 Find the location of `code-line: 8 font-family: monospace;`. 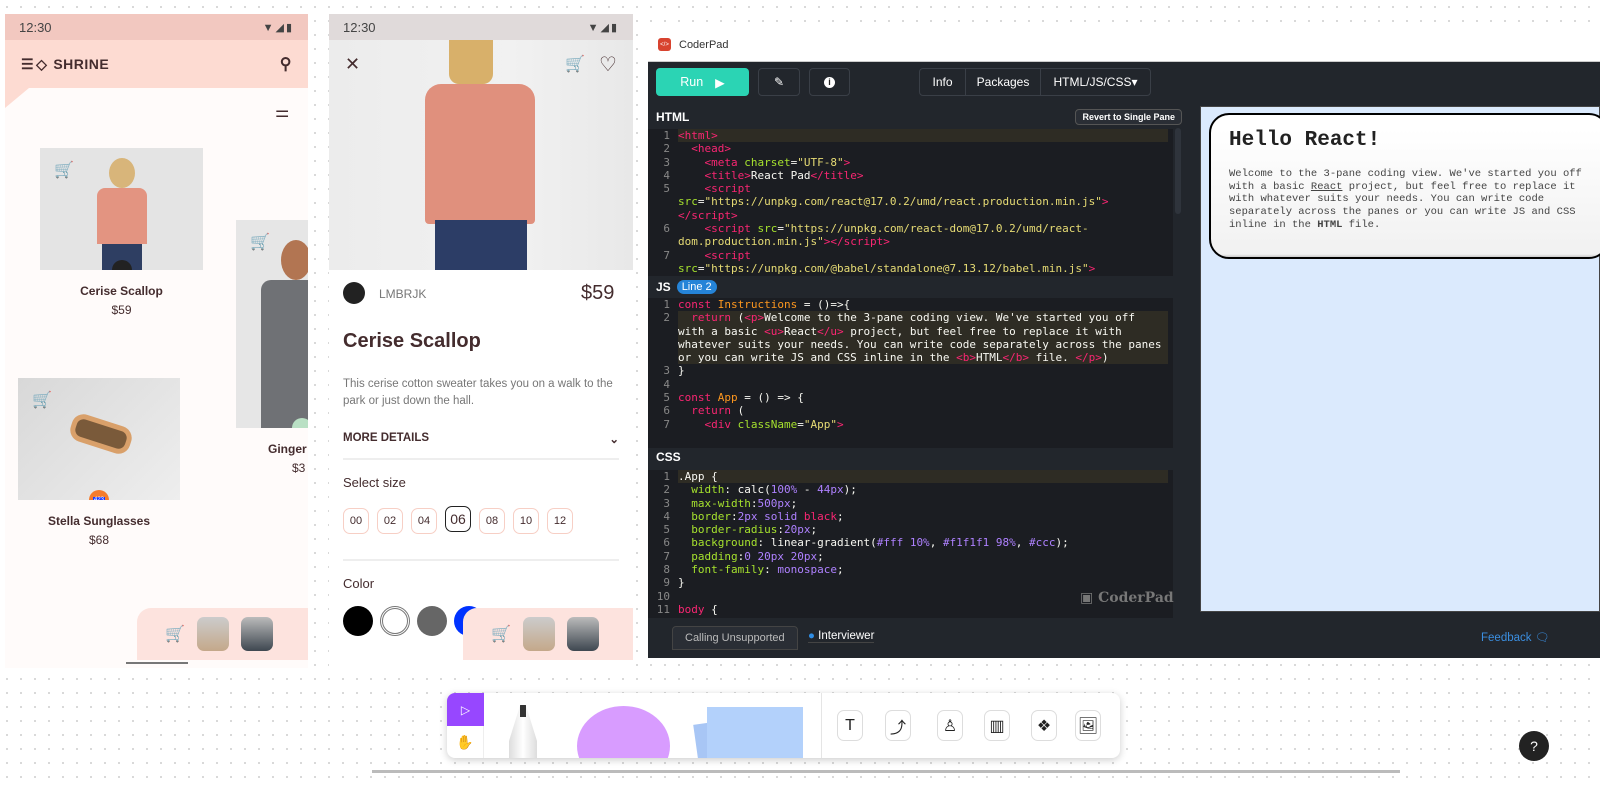

code-line: 8 font-family: monospace; is located at coordinates (910, 569).